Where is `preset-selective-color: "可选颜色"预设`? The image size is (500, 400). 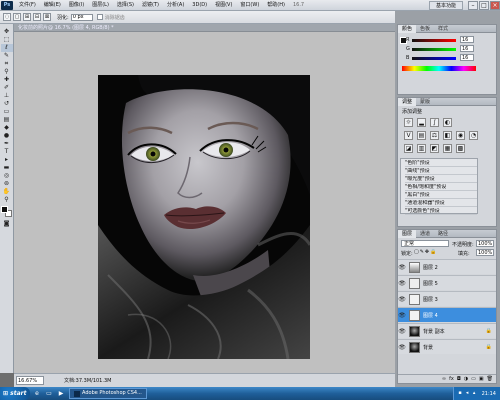
preset-selective-color: "可选颜色"预设 is located at coordinates (441, 211).